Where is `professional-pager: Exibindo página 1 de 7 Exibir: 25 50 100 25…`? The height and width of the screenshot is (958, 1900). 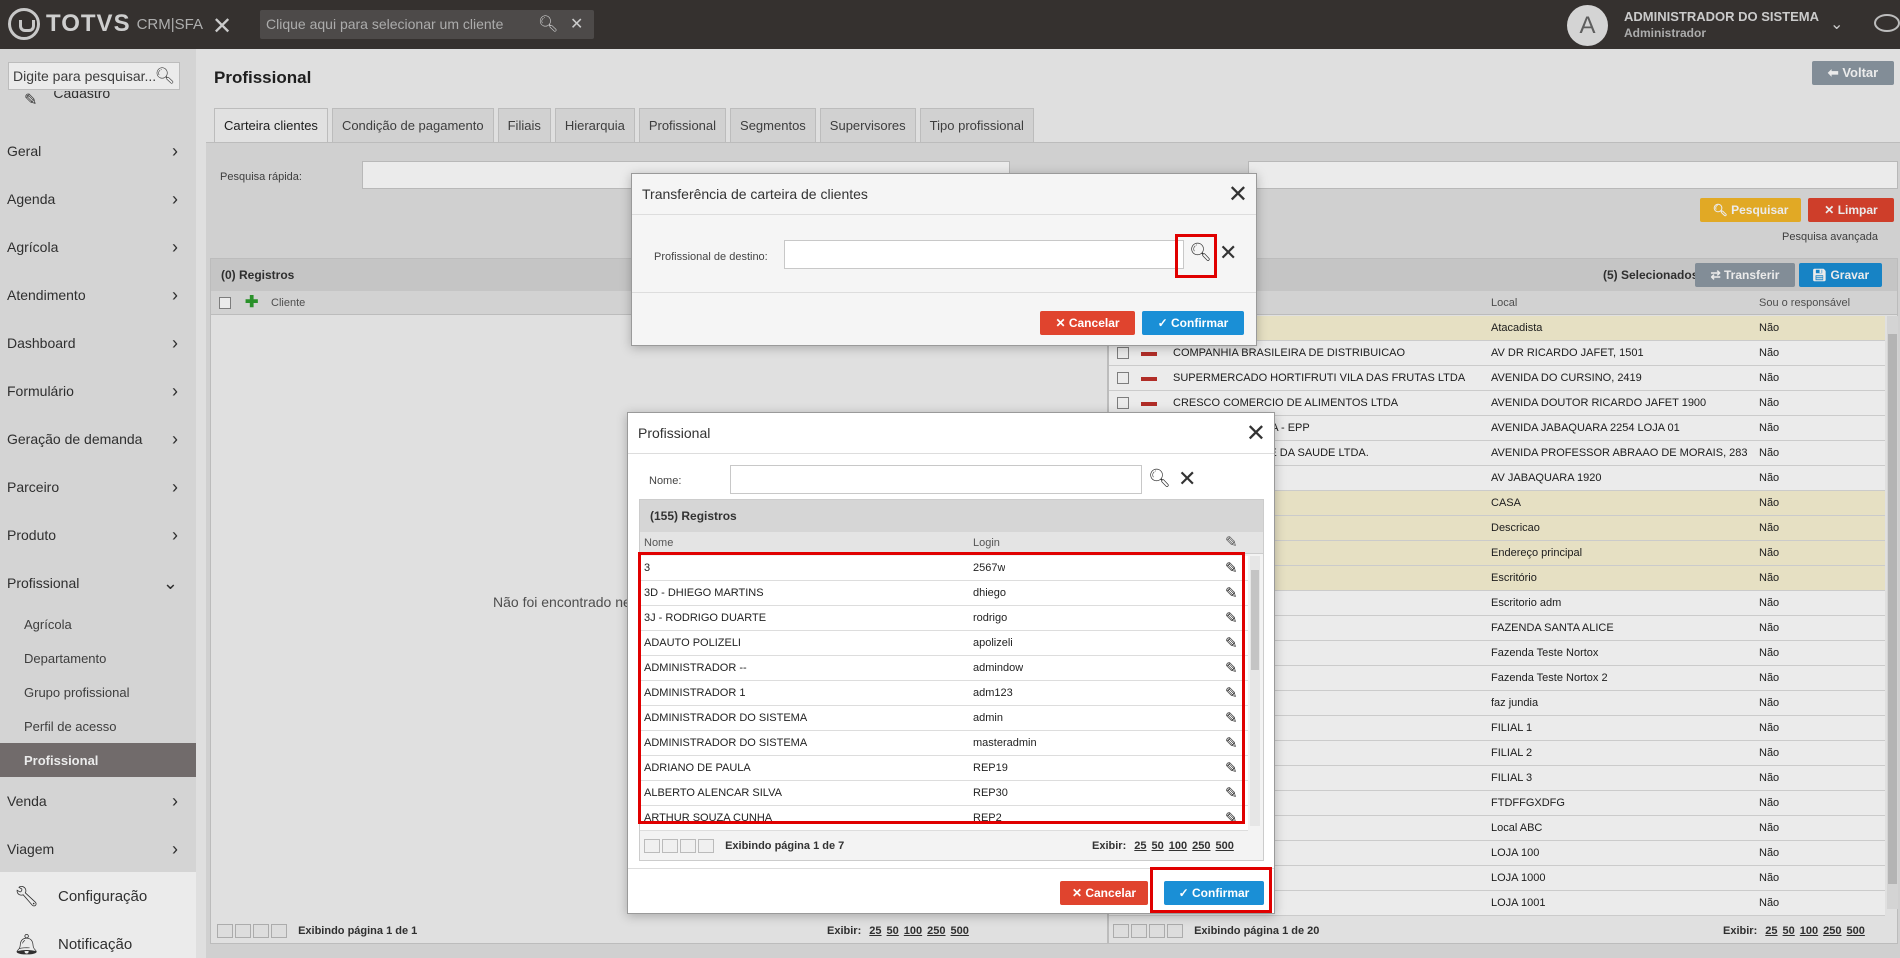 professional-pager: Exibindo página 1 de 7 Exibir: 25 50 100 25… is located at coordinates (952, 846).